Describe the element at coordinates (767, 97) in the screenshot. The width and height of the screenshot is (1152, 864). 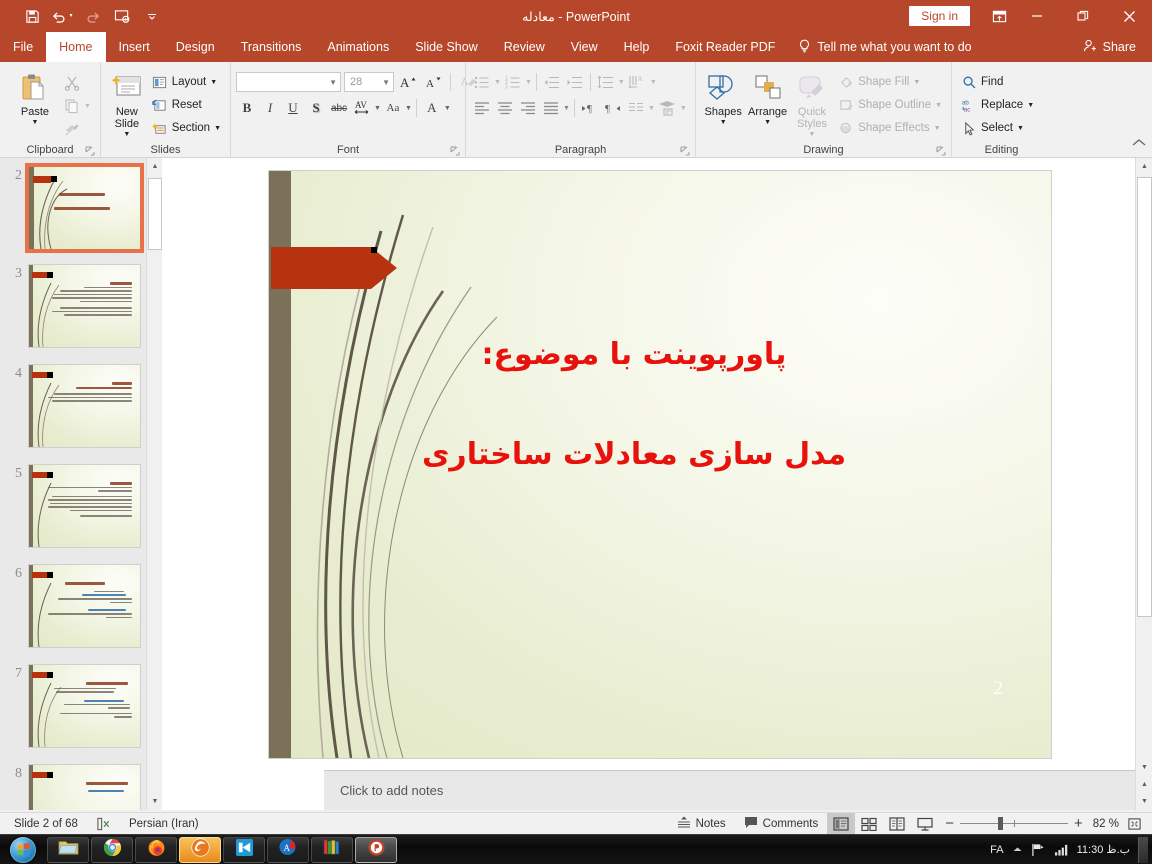
I see `arrange-button: Arrange ▼` at that location.